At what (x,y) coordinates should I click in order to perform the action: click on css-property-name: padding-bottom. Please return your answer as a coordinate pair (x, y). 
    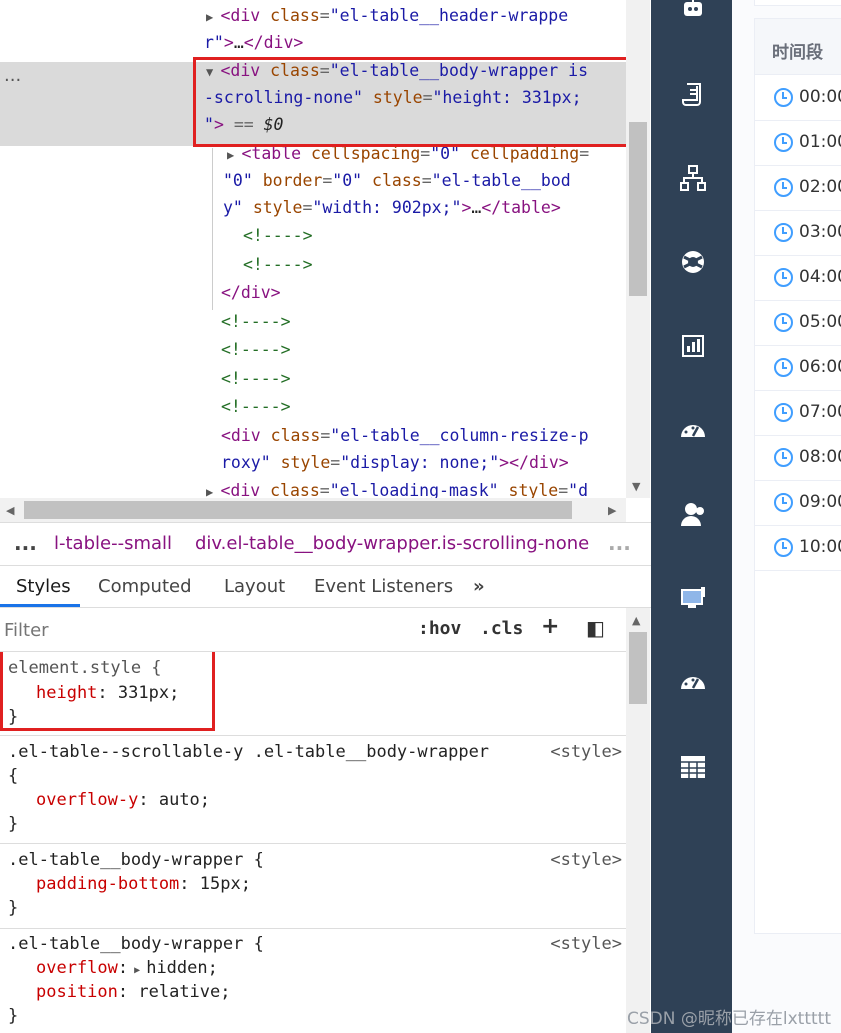
    Looking at the image, I should click on (107, 884).